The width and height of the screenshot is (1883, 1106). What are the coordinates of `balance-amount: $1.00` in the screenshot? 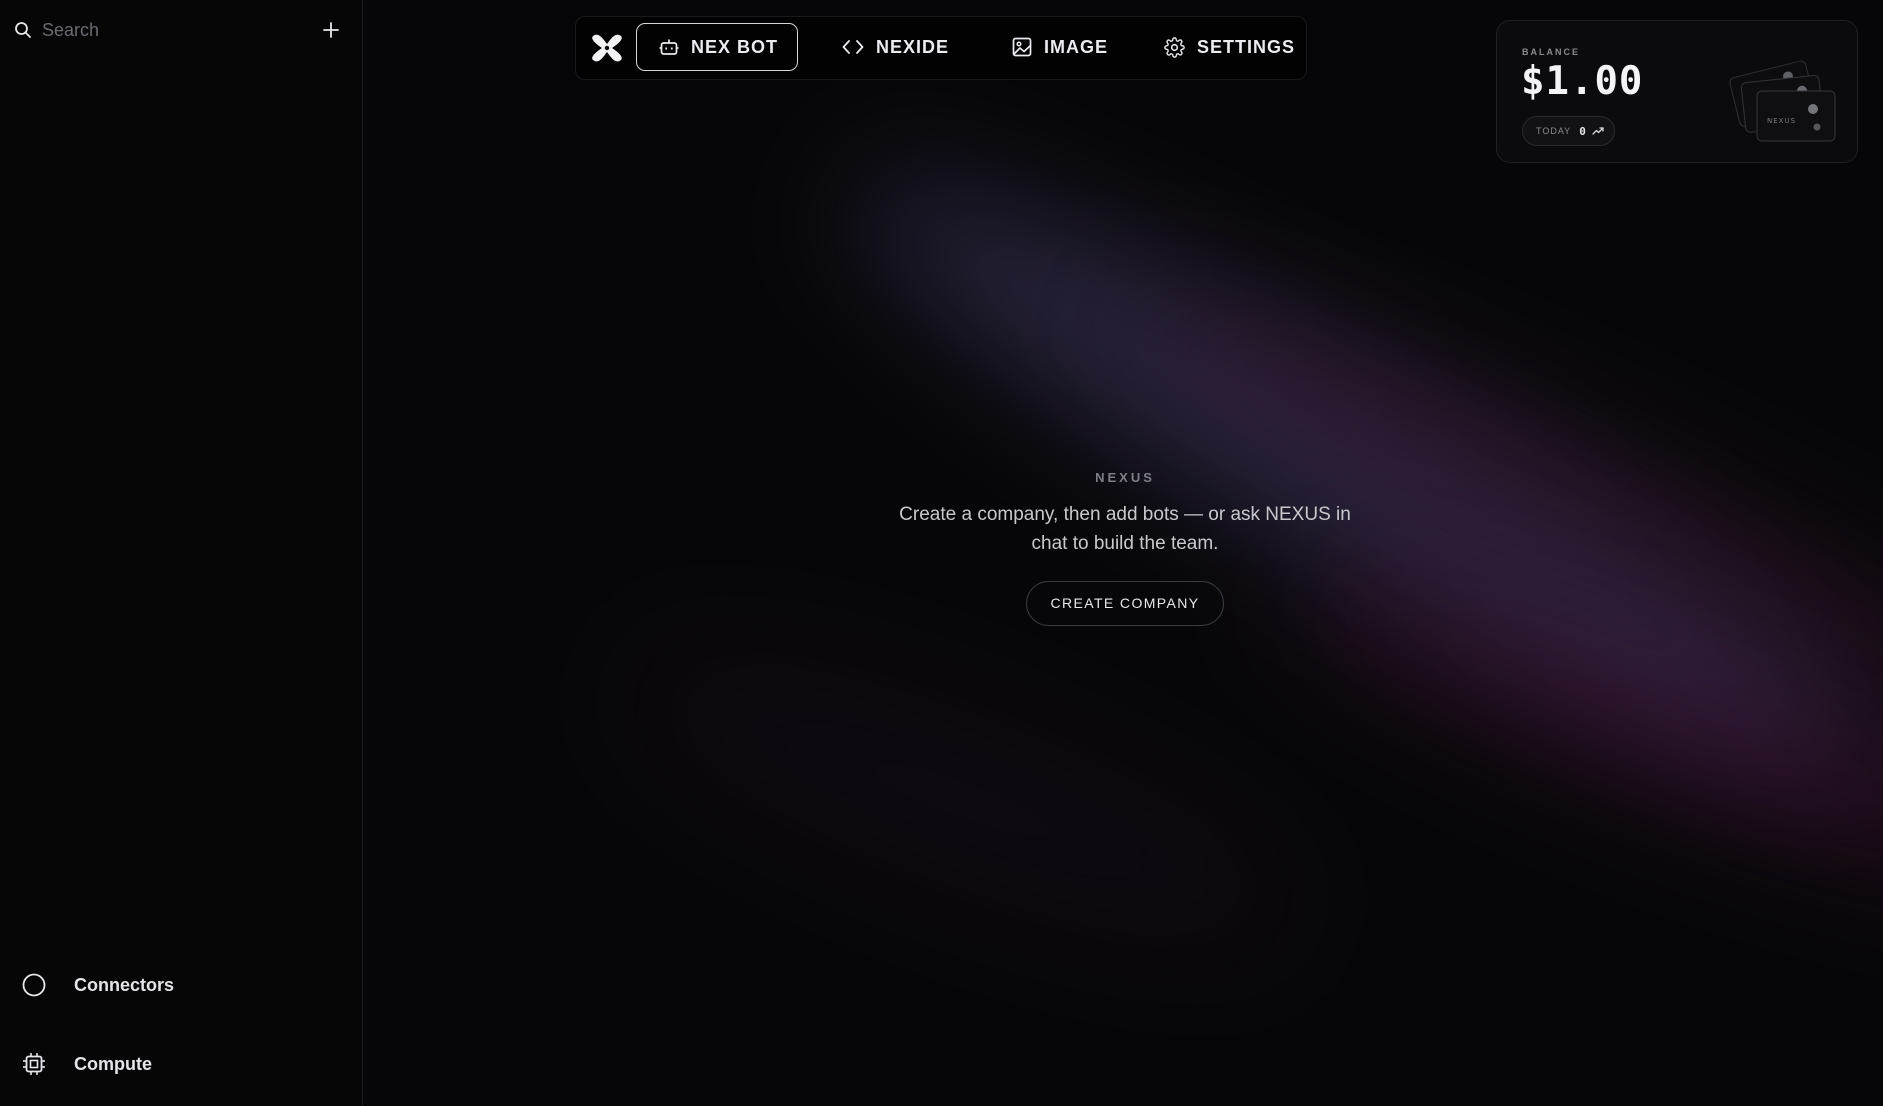 It's located at (1582, 81).